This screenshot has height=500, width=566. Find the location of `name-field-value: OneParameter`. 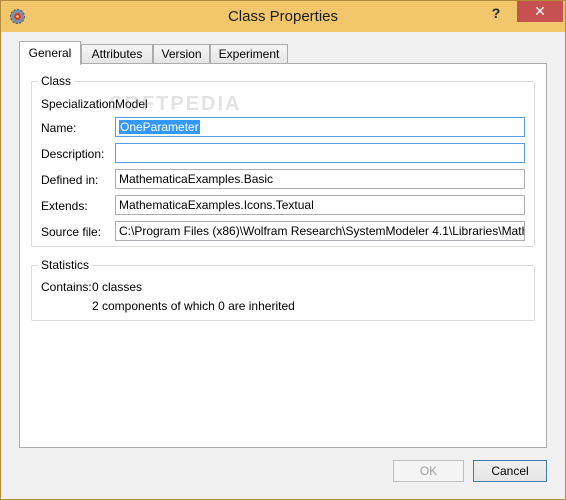

name-field-value: OneParameter is located at coordinates (159, 127).